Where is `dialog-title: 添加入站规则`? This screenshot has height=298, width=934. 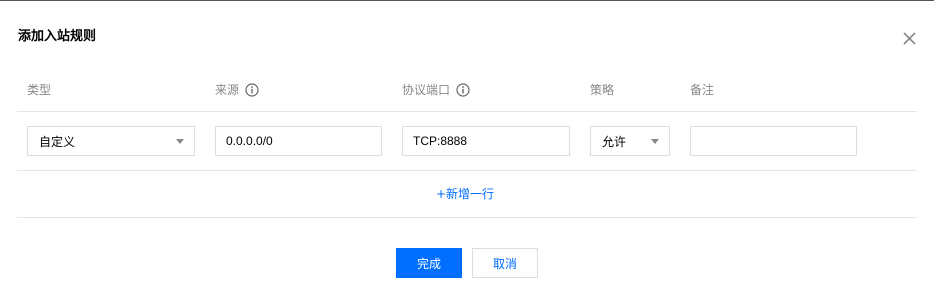 dialog-title: 添加入站规则 is located at coordinates (57, 36).